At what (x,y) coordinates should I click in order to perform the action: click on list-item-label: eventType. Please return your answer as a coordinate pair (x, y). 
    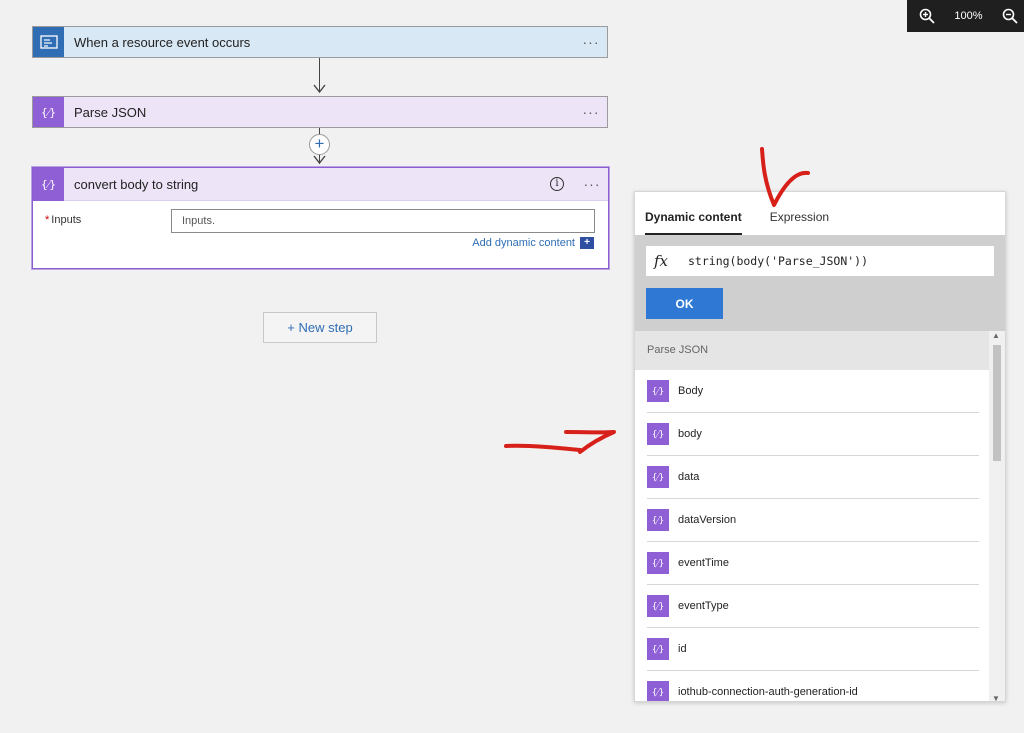
    Looking at the image, I should click on (703, 606).